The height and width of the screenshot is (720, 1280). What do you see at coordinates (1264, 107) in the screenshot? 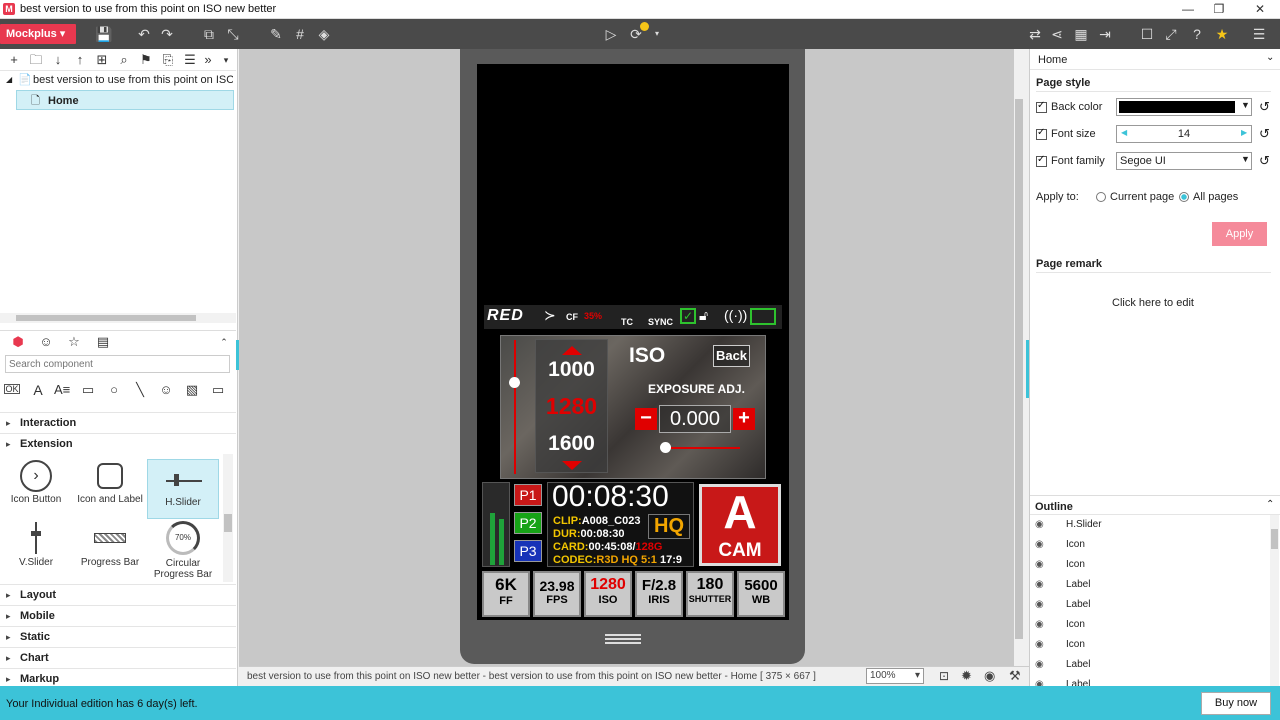
I see `reset-back-color-icon: ↺` at bounding box center [1264, 107].